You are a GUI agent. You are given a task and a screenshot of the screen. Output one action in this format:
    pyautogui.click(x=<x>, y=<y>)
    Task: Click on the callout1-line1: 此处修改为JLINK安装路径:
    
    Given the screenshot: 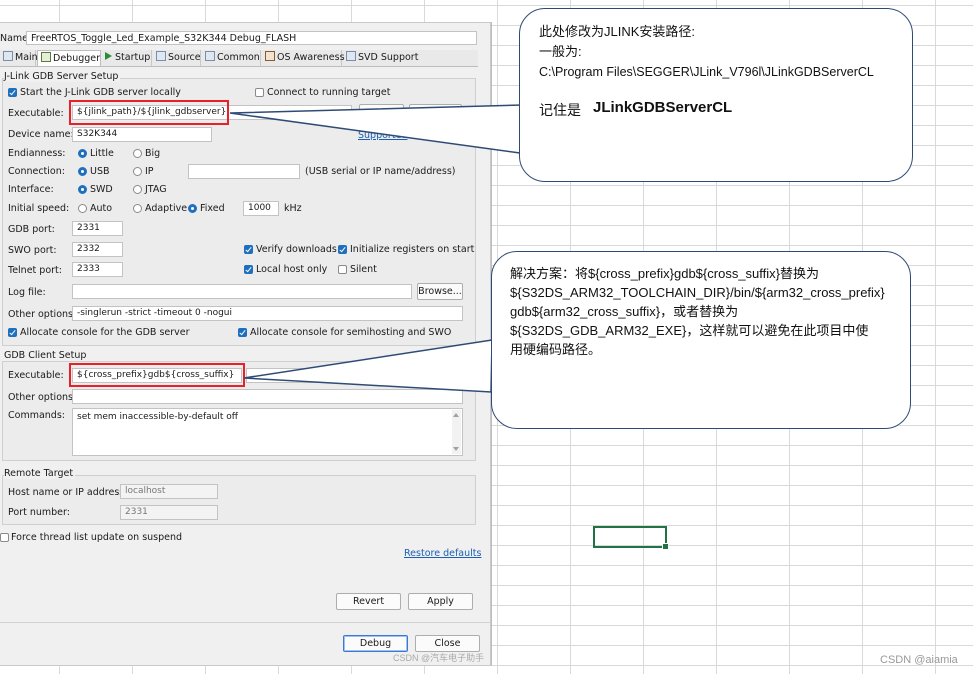 What is the action you would take?
    pyautogui.click(x=617, y=31)
    